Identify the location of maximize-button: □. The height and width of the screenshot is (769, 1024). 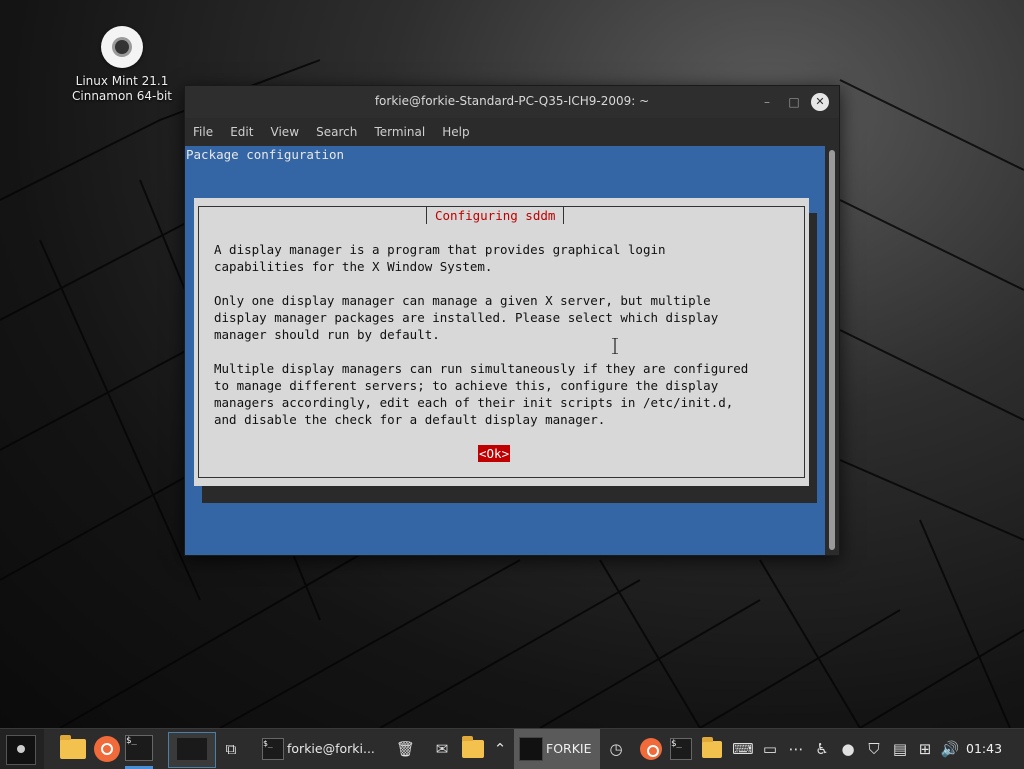
(794, 102).